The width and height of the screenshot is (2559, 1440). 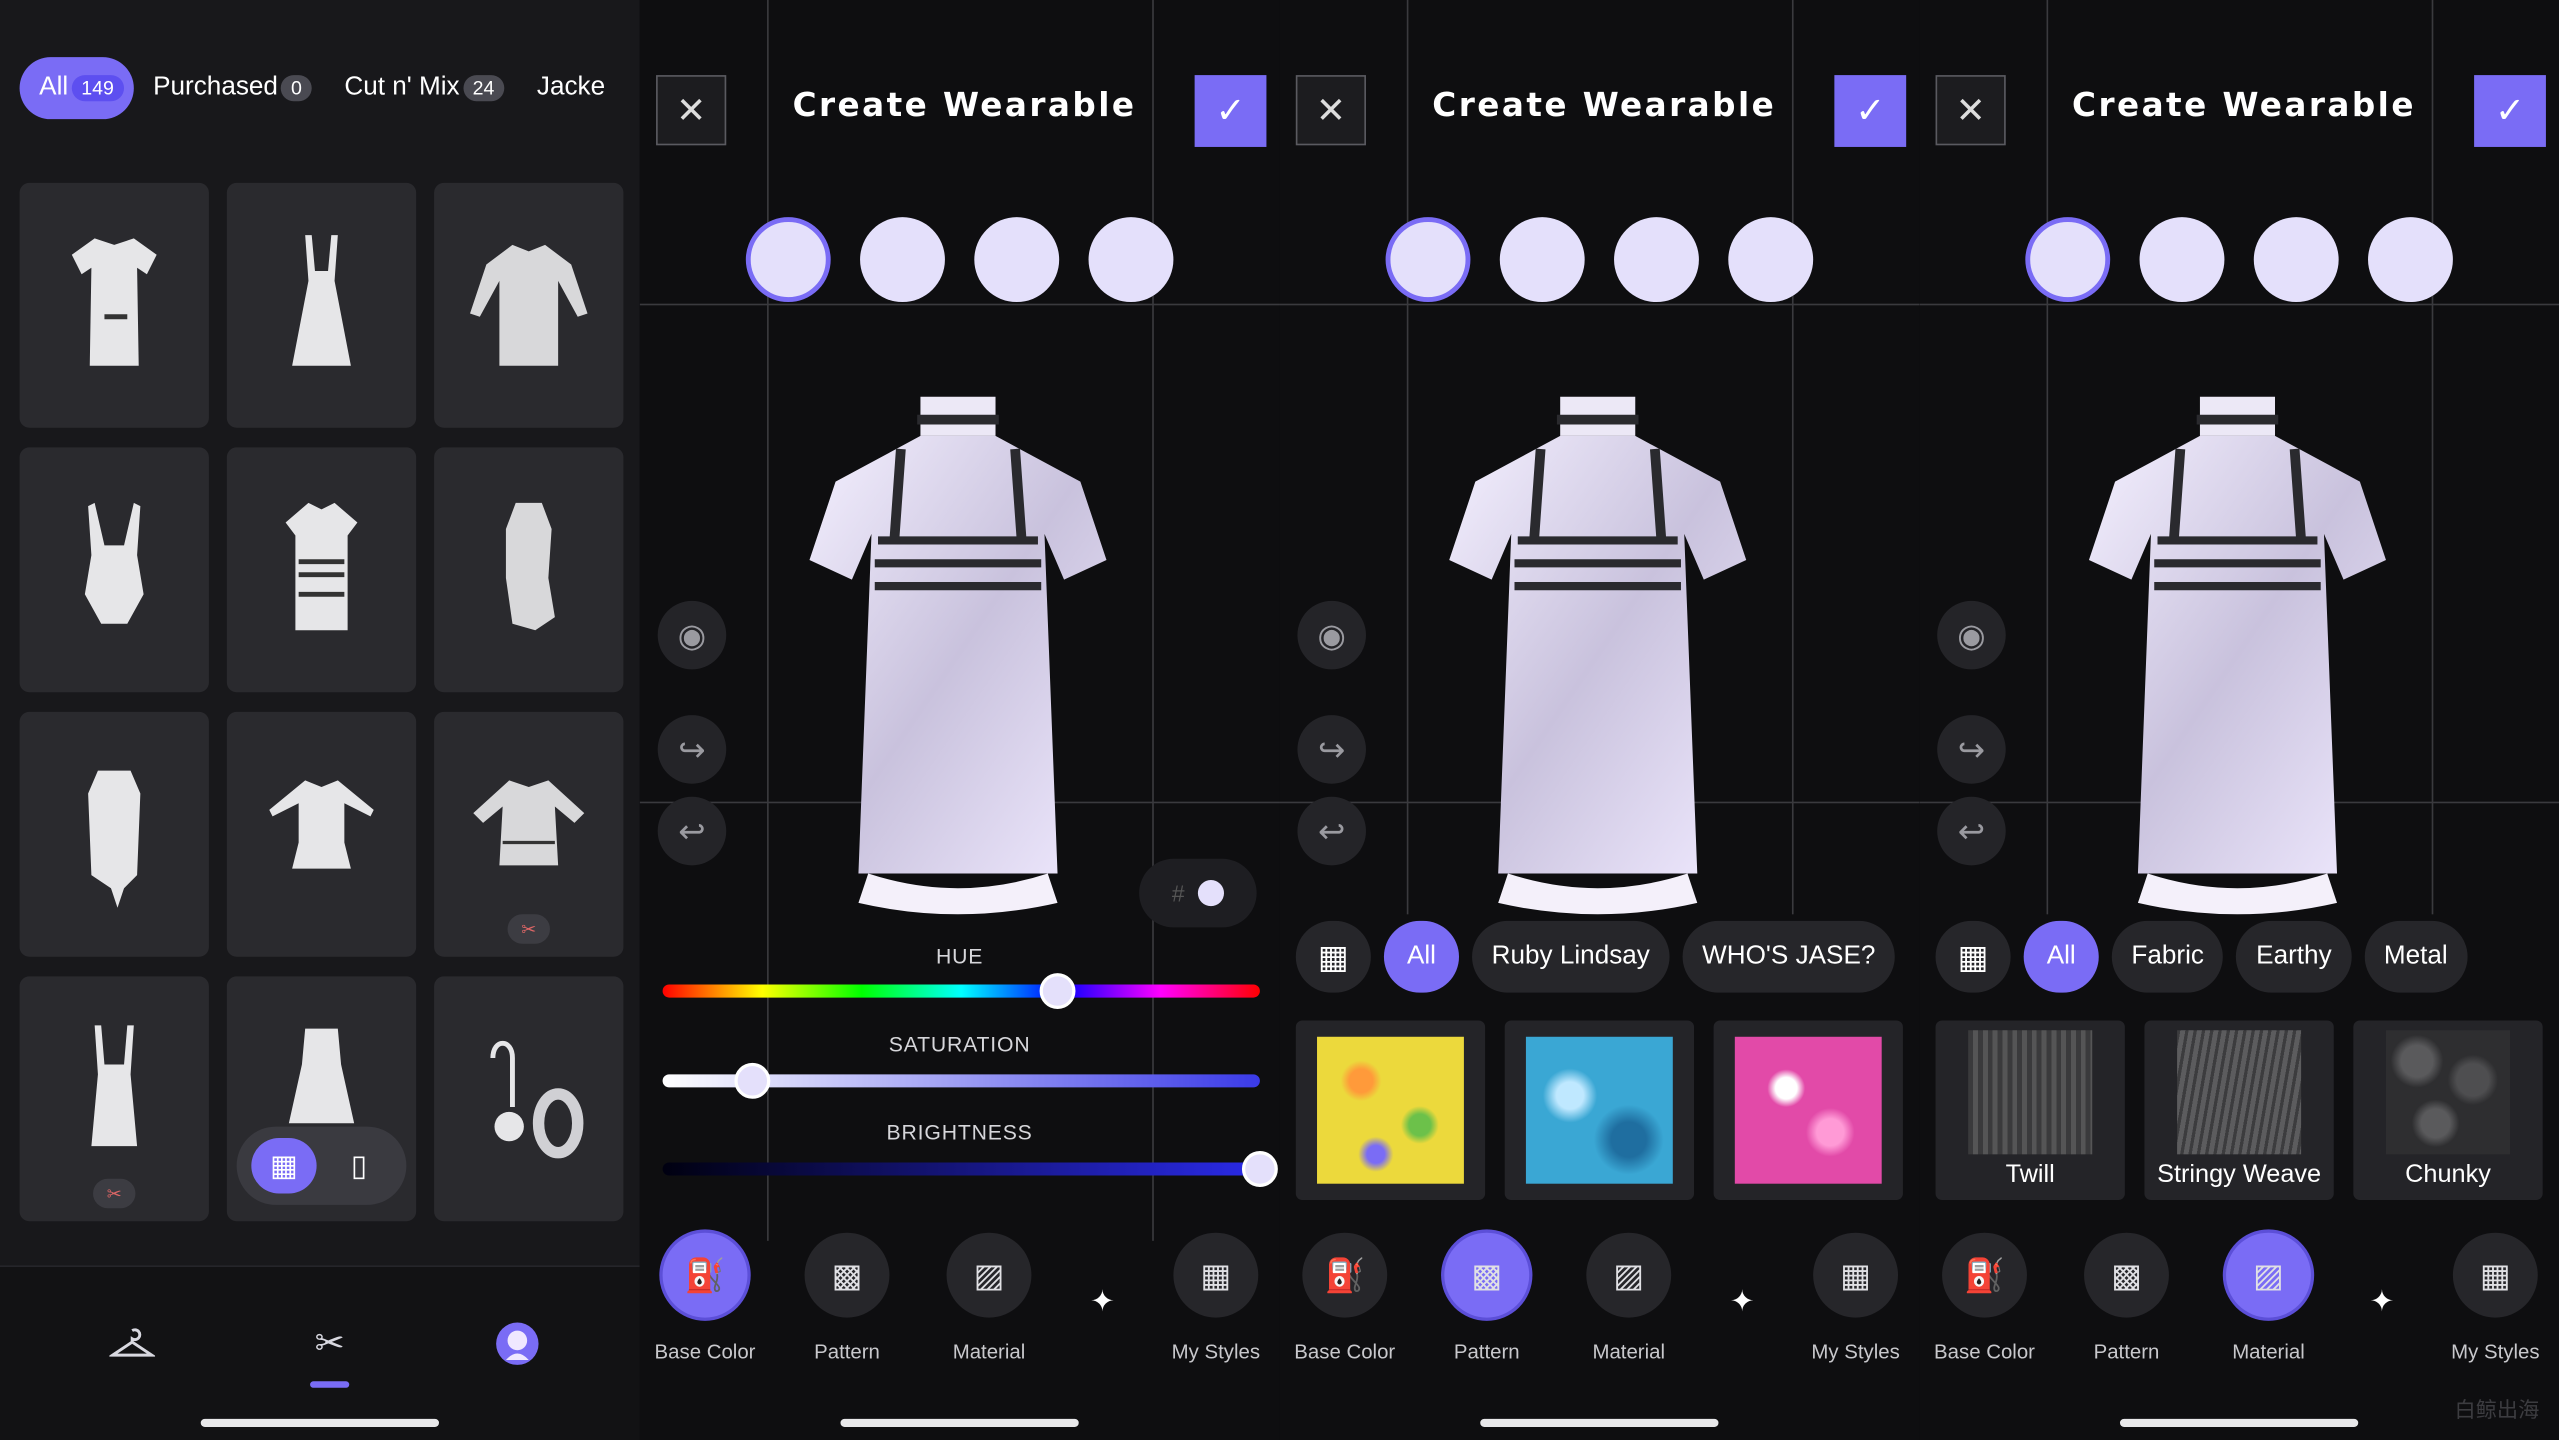 I want to click on tab-count-badge: 149, so click(x=97, y=88).